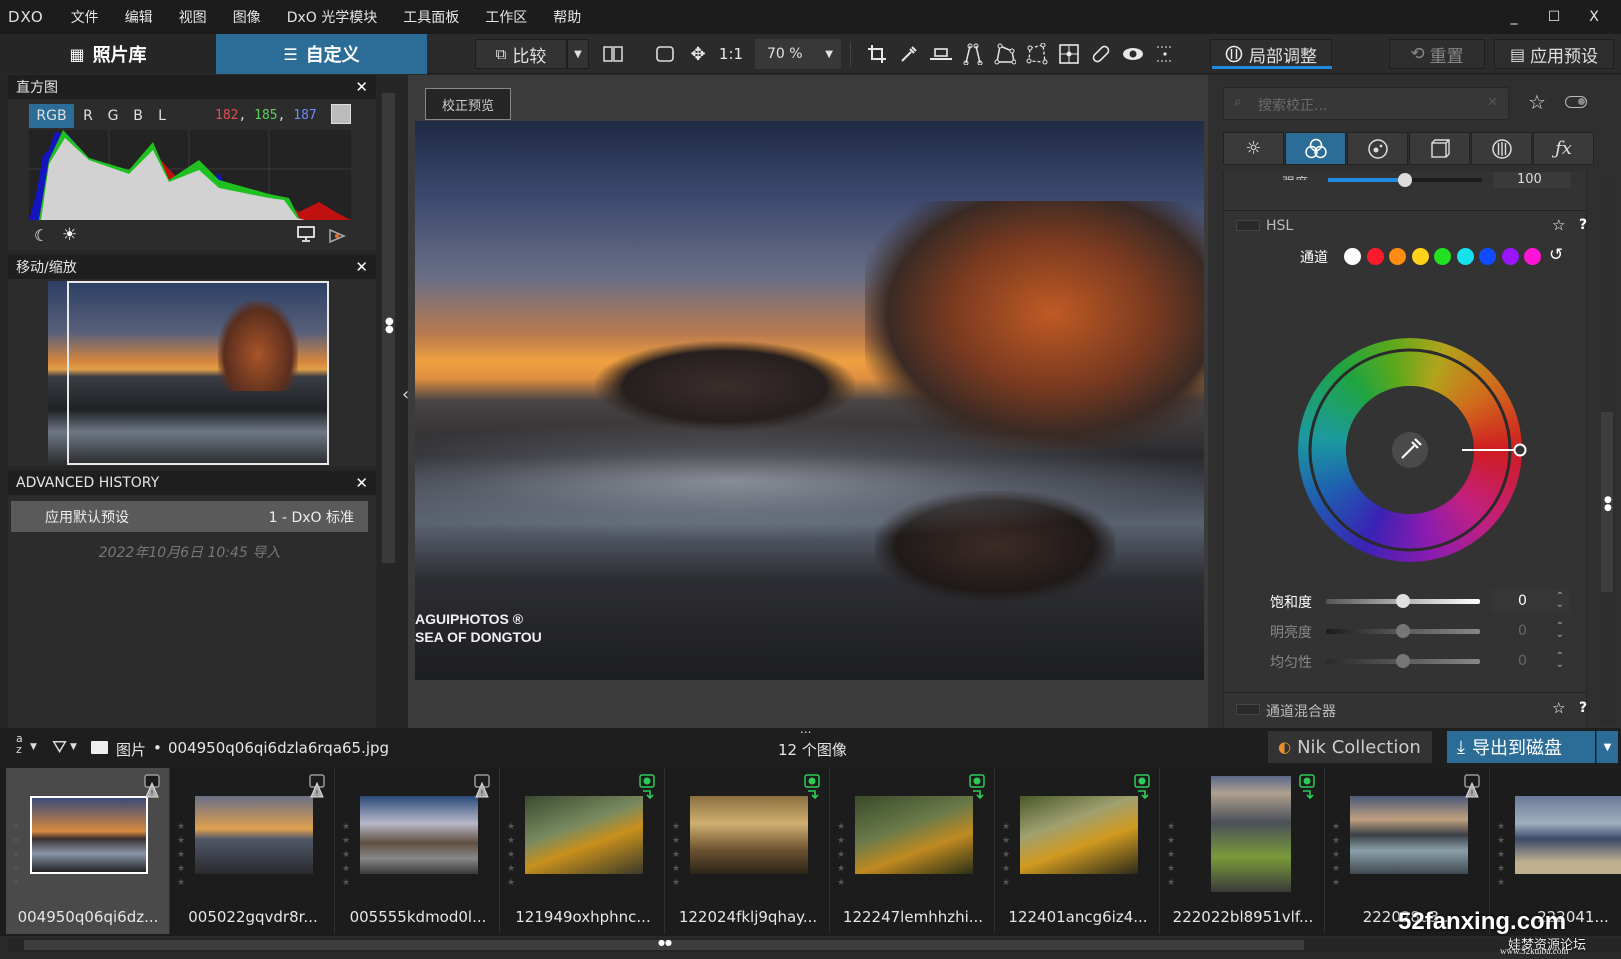 This screenshot has width=1621, height=959. What do you see at coordinates (1563, 148) in the screenshot?
I see `palette-tab-fx: ƒx` at bounding box center [1563, 148].